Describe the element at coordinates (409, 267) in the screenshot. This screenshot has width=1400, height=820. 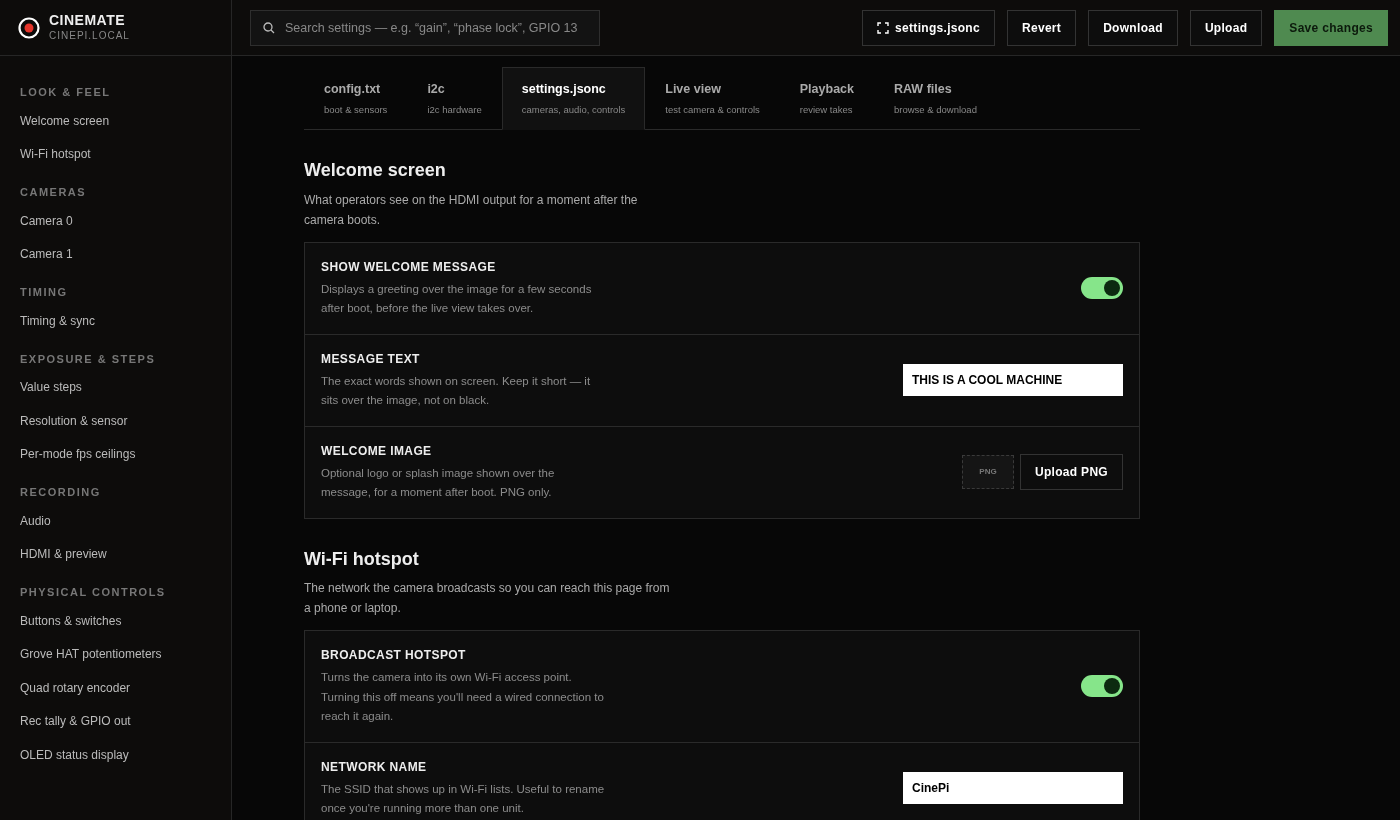
I see `setting-label: SHOW WELCOME MESSAGE` at that location.